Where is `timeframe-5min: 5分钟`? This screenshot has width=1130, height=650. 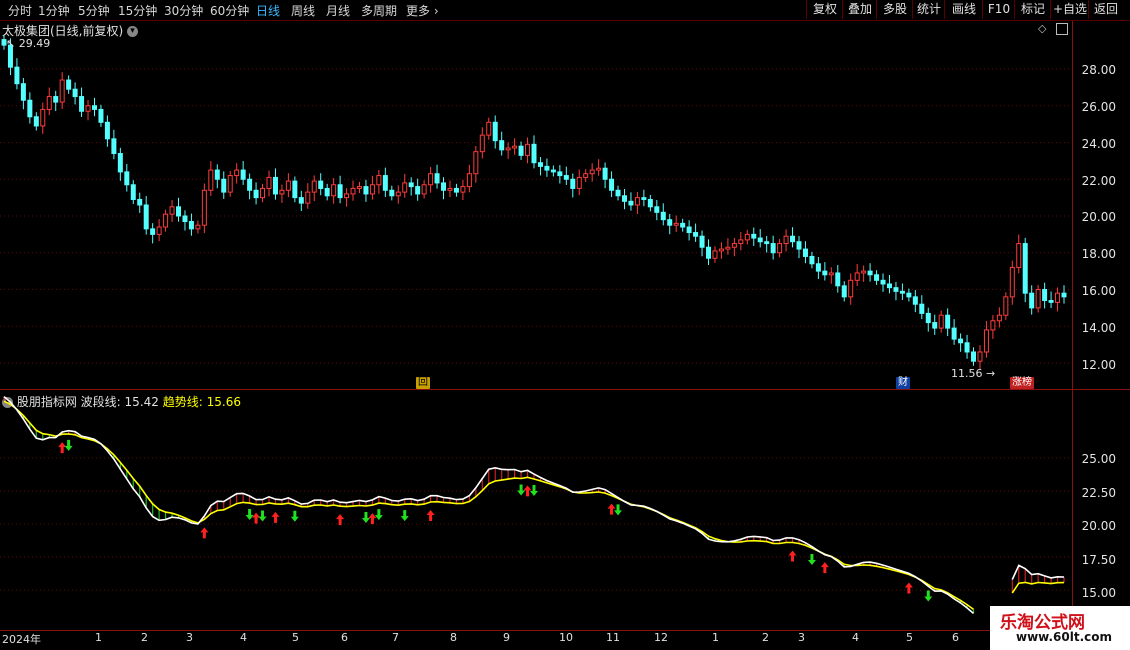
timeframe-5min: 5分钟 is located at coordinates (94, 10).